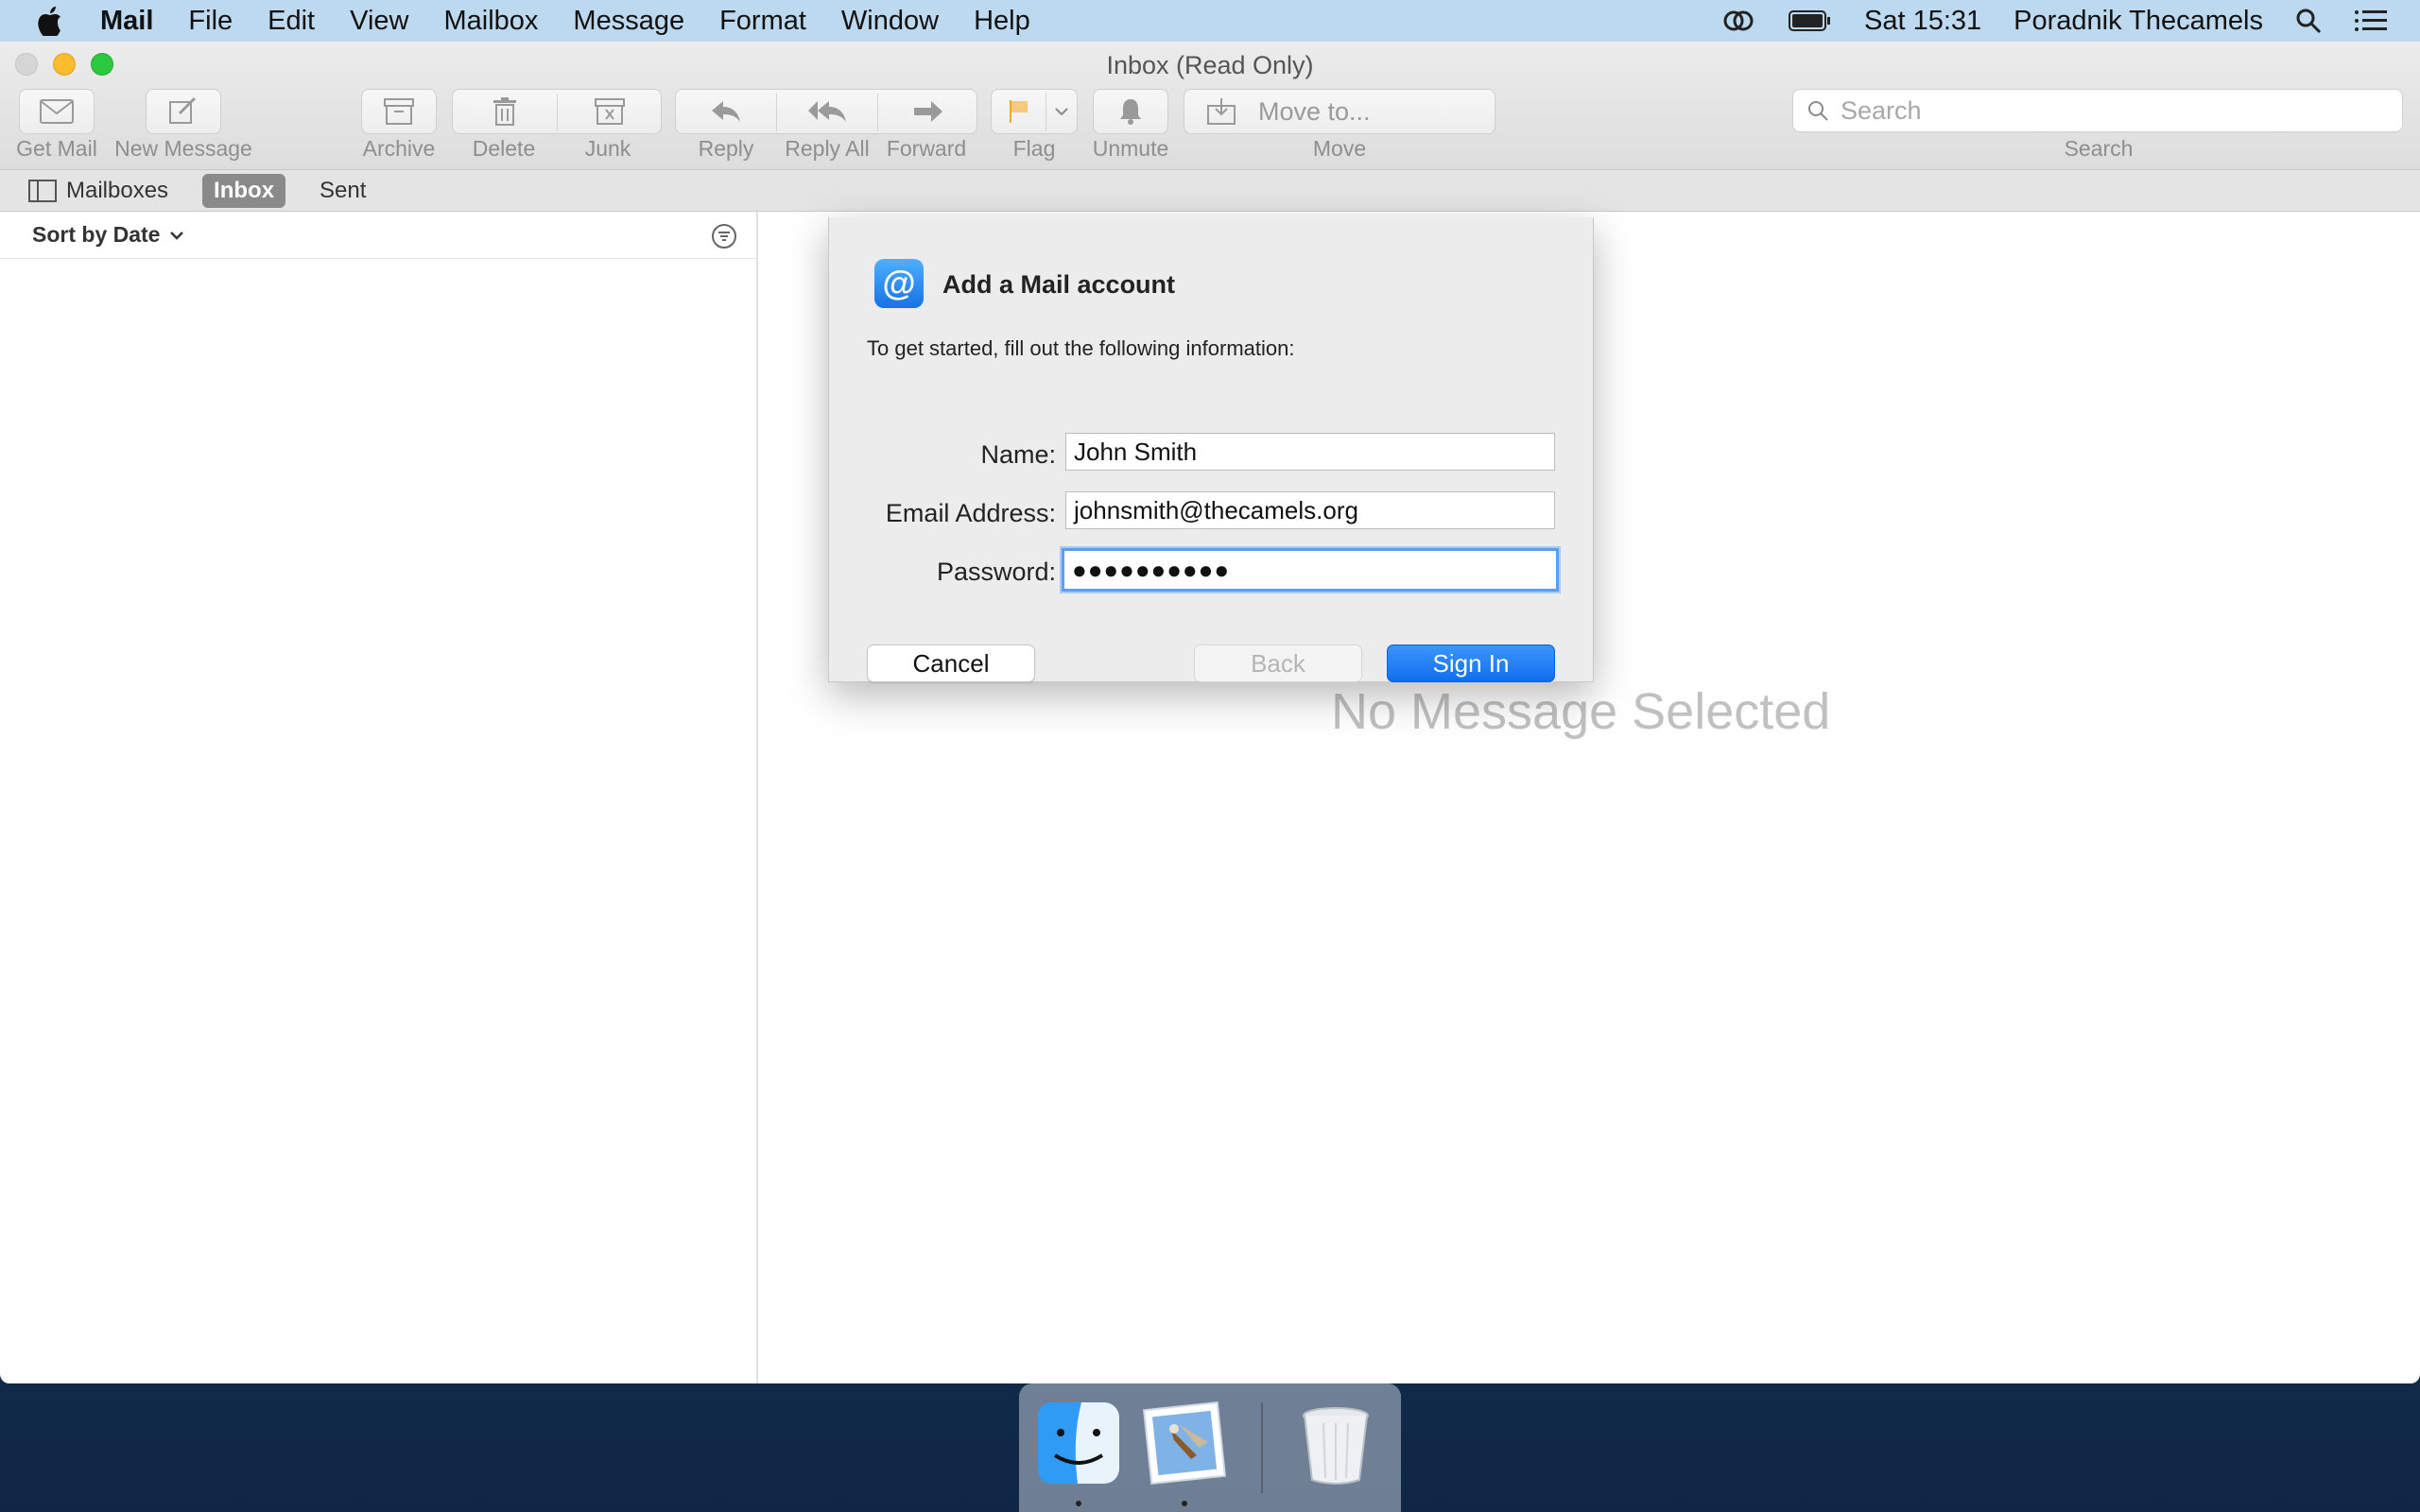 The image size is (2420, 1512). I want to click on bell-icon, so click(1130, 112).